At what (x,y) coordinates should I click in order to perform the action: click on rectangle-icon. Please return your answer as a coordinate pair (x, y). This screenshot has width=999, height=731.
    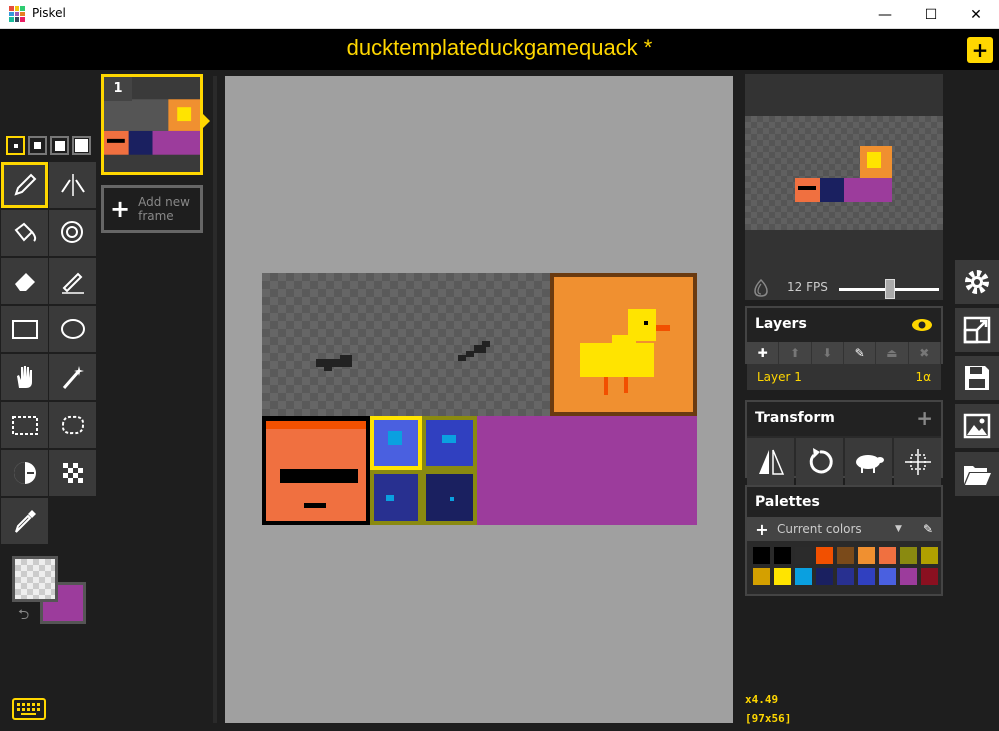
    Looking at the image, I should click on (24, 329).